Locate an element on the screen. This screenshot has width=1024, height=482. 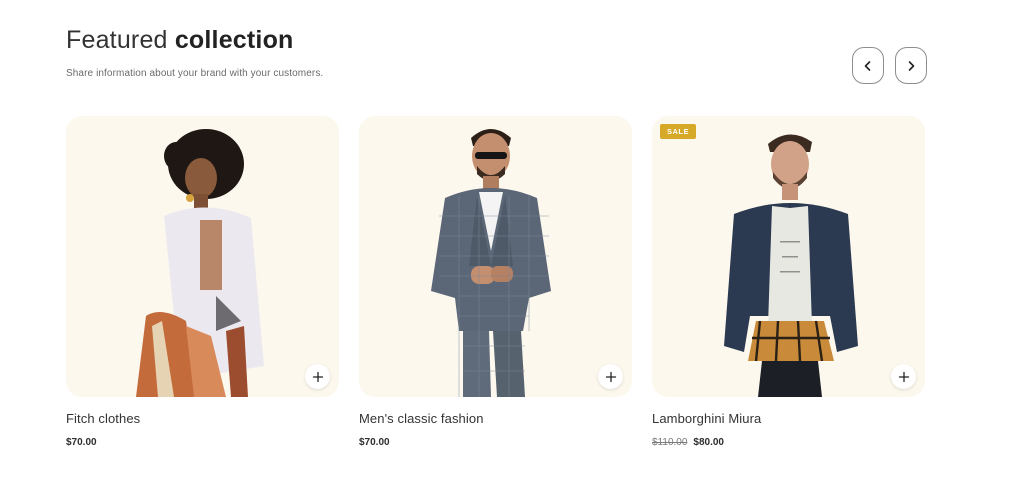
product-price: $110.00 $80.00 is located at coordinates (788, 442).